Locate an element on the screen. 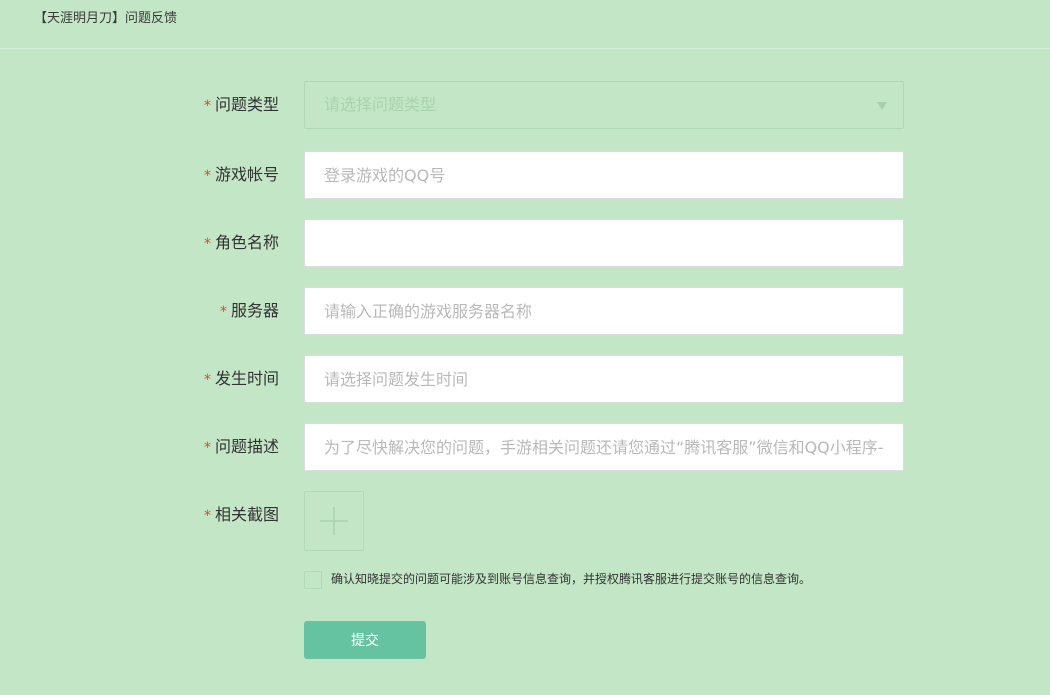 The width and height of the screenshot is (1050, 695). chevron-down-icon is located at coordinates (882, 106).